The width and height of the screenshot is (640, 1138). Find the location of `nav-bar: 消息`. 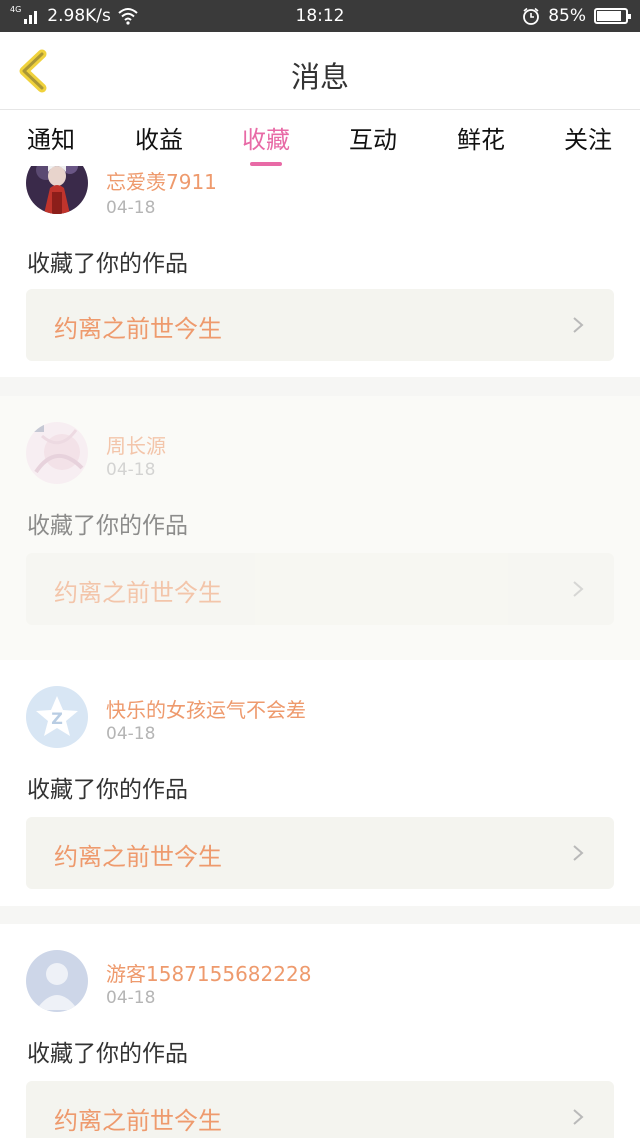

nav-bar: 消息 is located at coordinates (320, 71).